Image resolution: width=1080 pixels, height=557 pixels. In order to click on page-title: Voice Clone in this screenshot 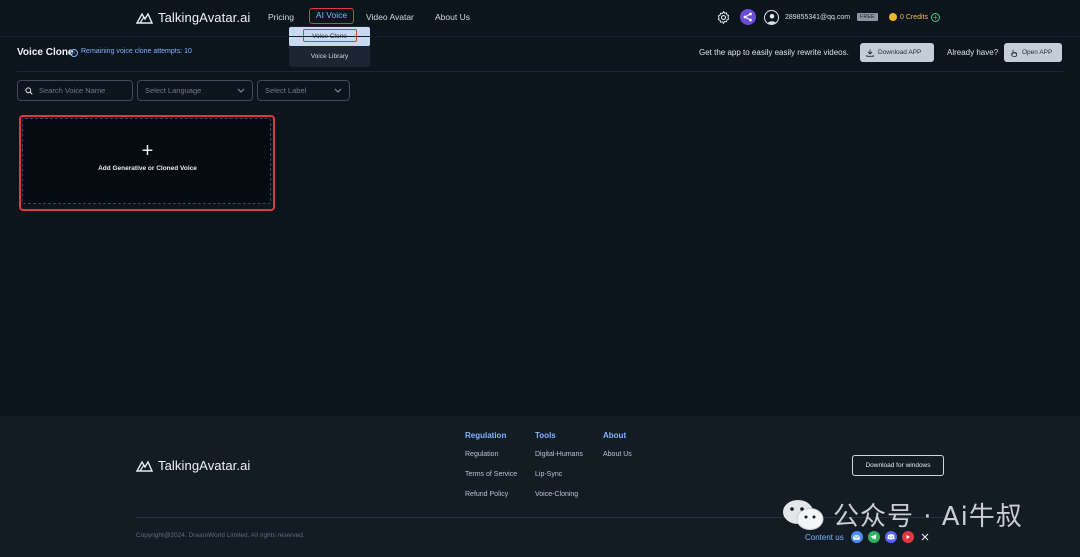, I will do `click(45, 52)`.